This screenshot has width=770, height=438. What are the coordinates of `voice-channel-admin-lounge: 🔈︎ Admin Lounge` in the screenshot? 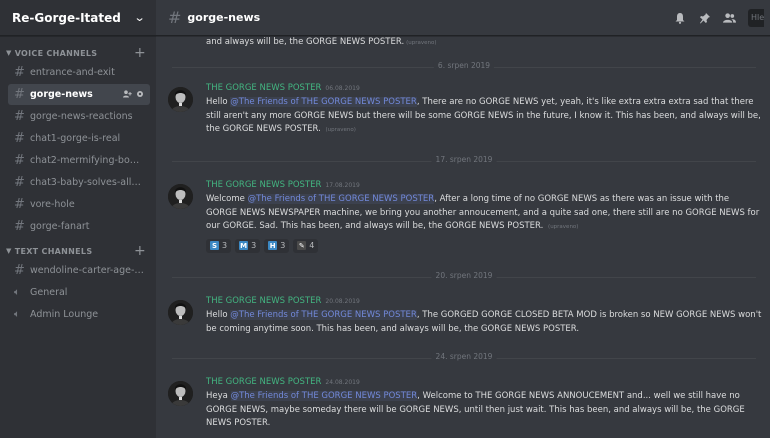 It's located at (79, 314).